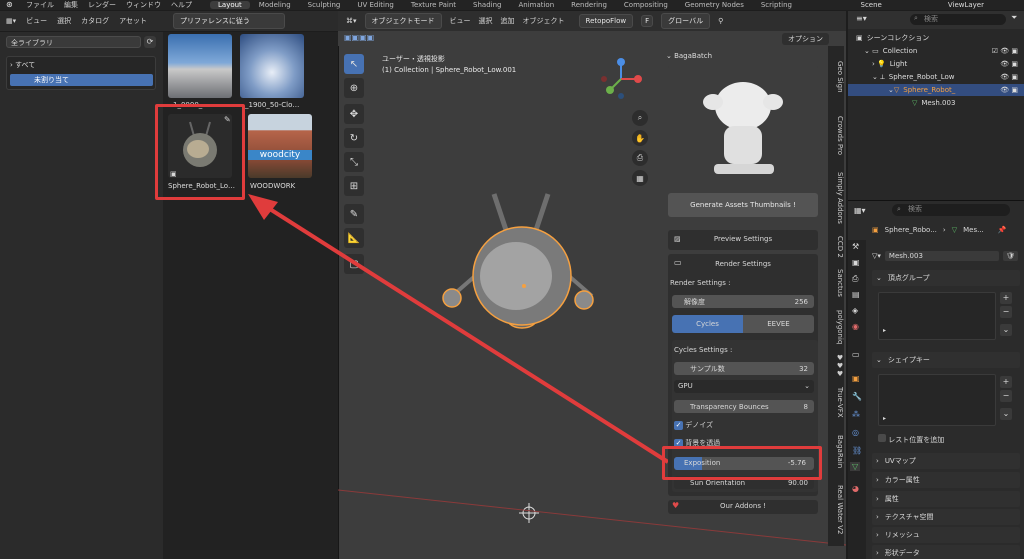 The width and height of the screenshot is (1024, 559). Describe the element at coordinates (861, 18) in the screenshot. I see `outliner-editor-icon: ≡▾` at that location.